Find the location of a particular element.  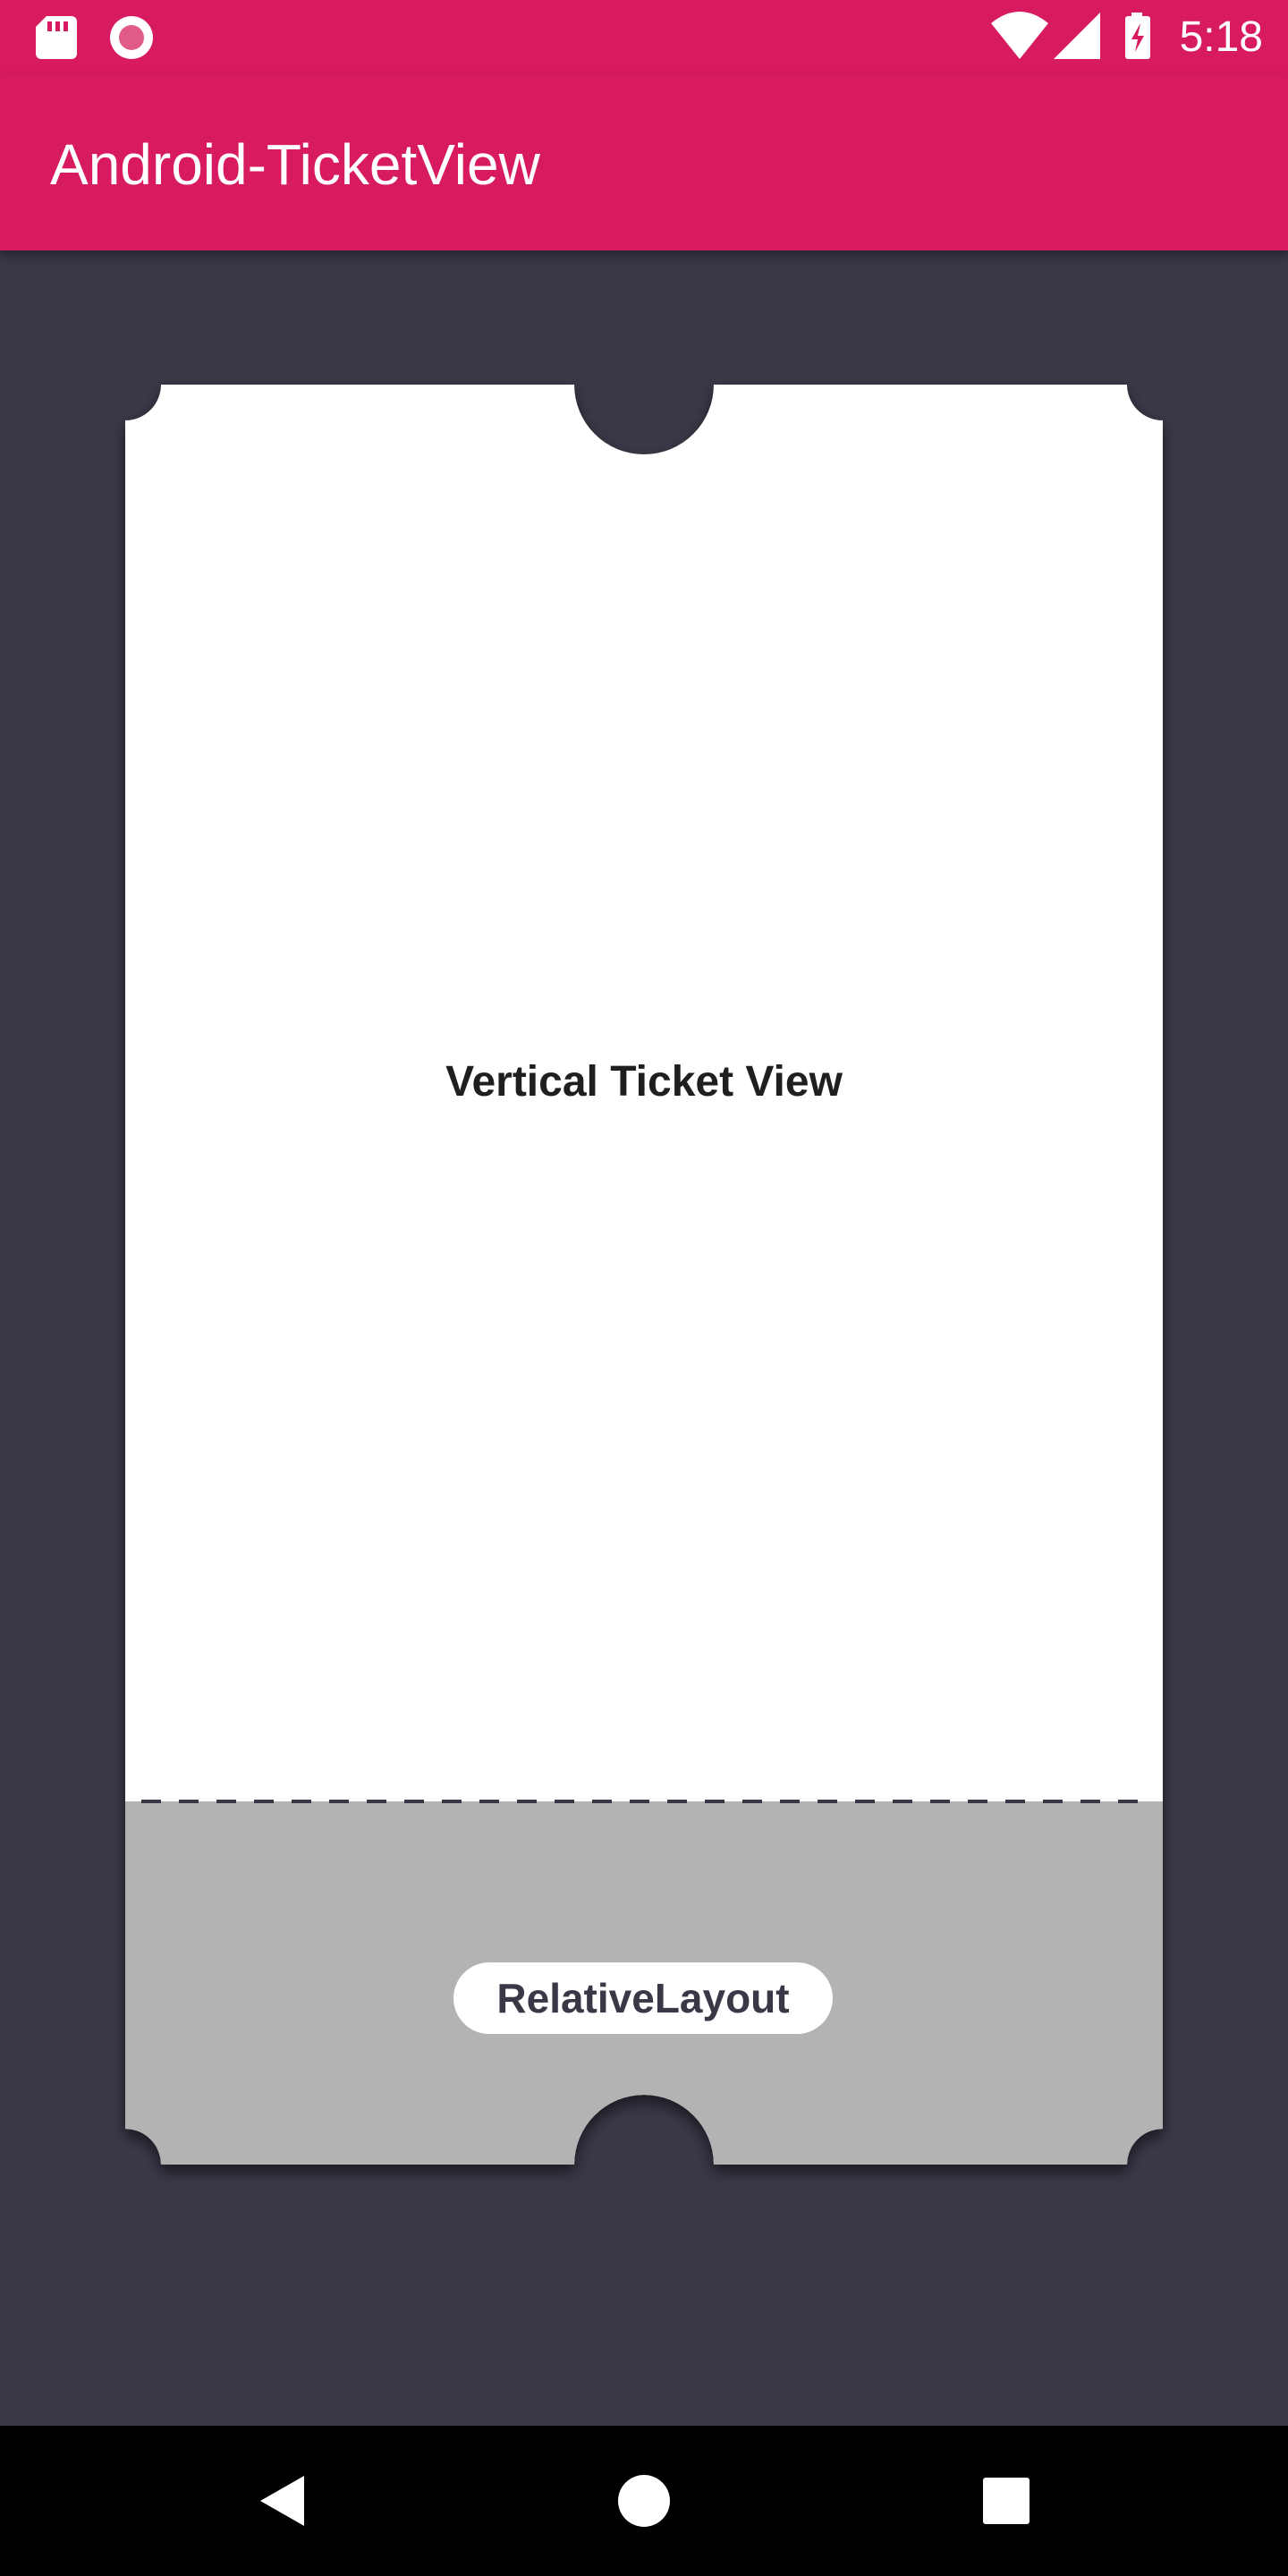

back-button is located at coordinates (282, 2501).